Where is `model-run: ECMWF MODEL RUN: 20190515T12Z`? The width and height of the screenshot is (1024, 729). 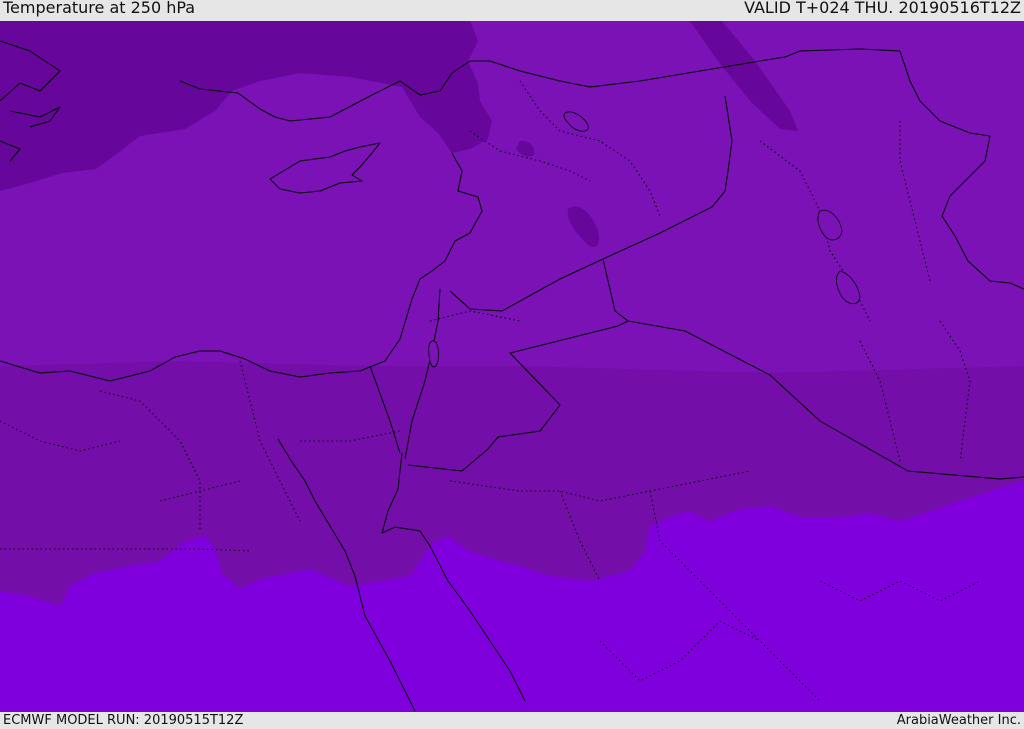
model-run: ECMWF MODEL RUN: 20190515T12Z is located at coordinates (123, 720).